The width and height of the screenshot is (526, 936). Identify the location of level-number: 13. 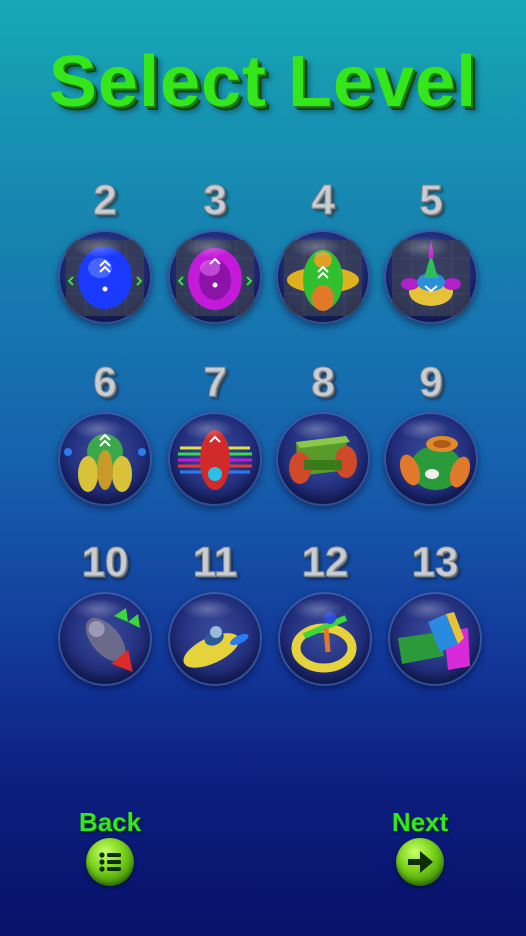
(435, 561).